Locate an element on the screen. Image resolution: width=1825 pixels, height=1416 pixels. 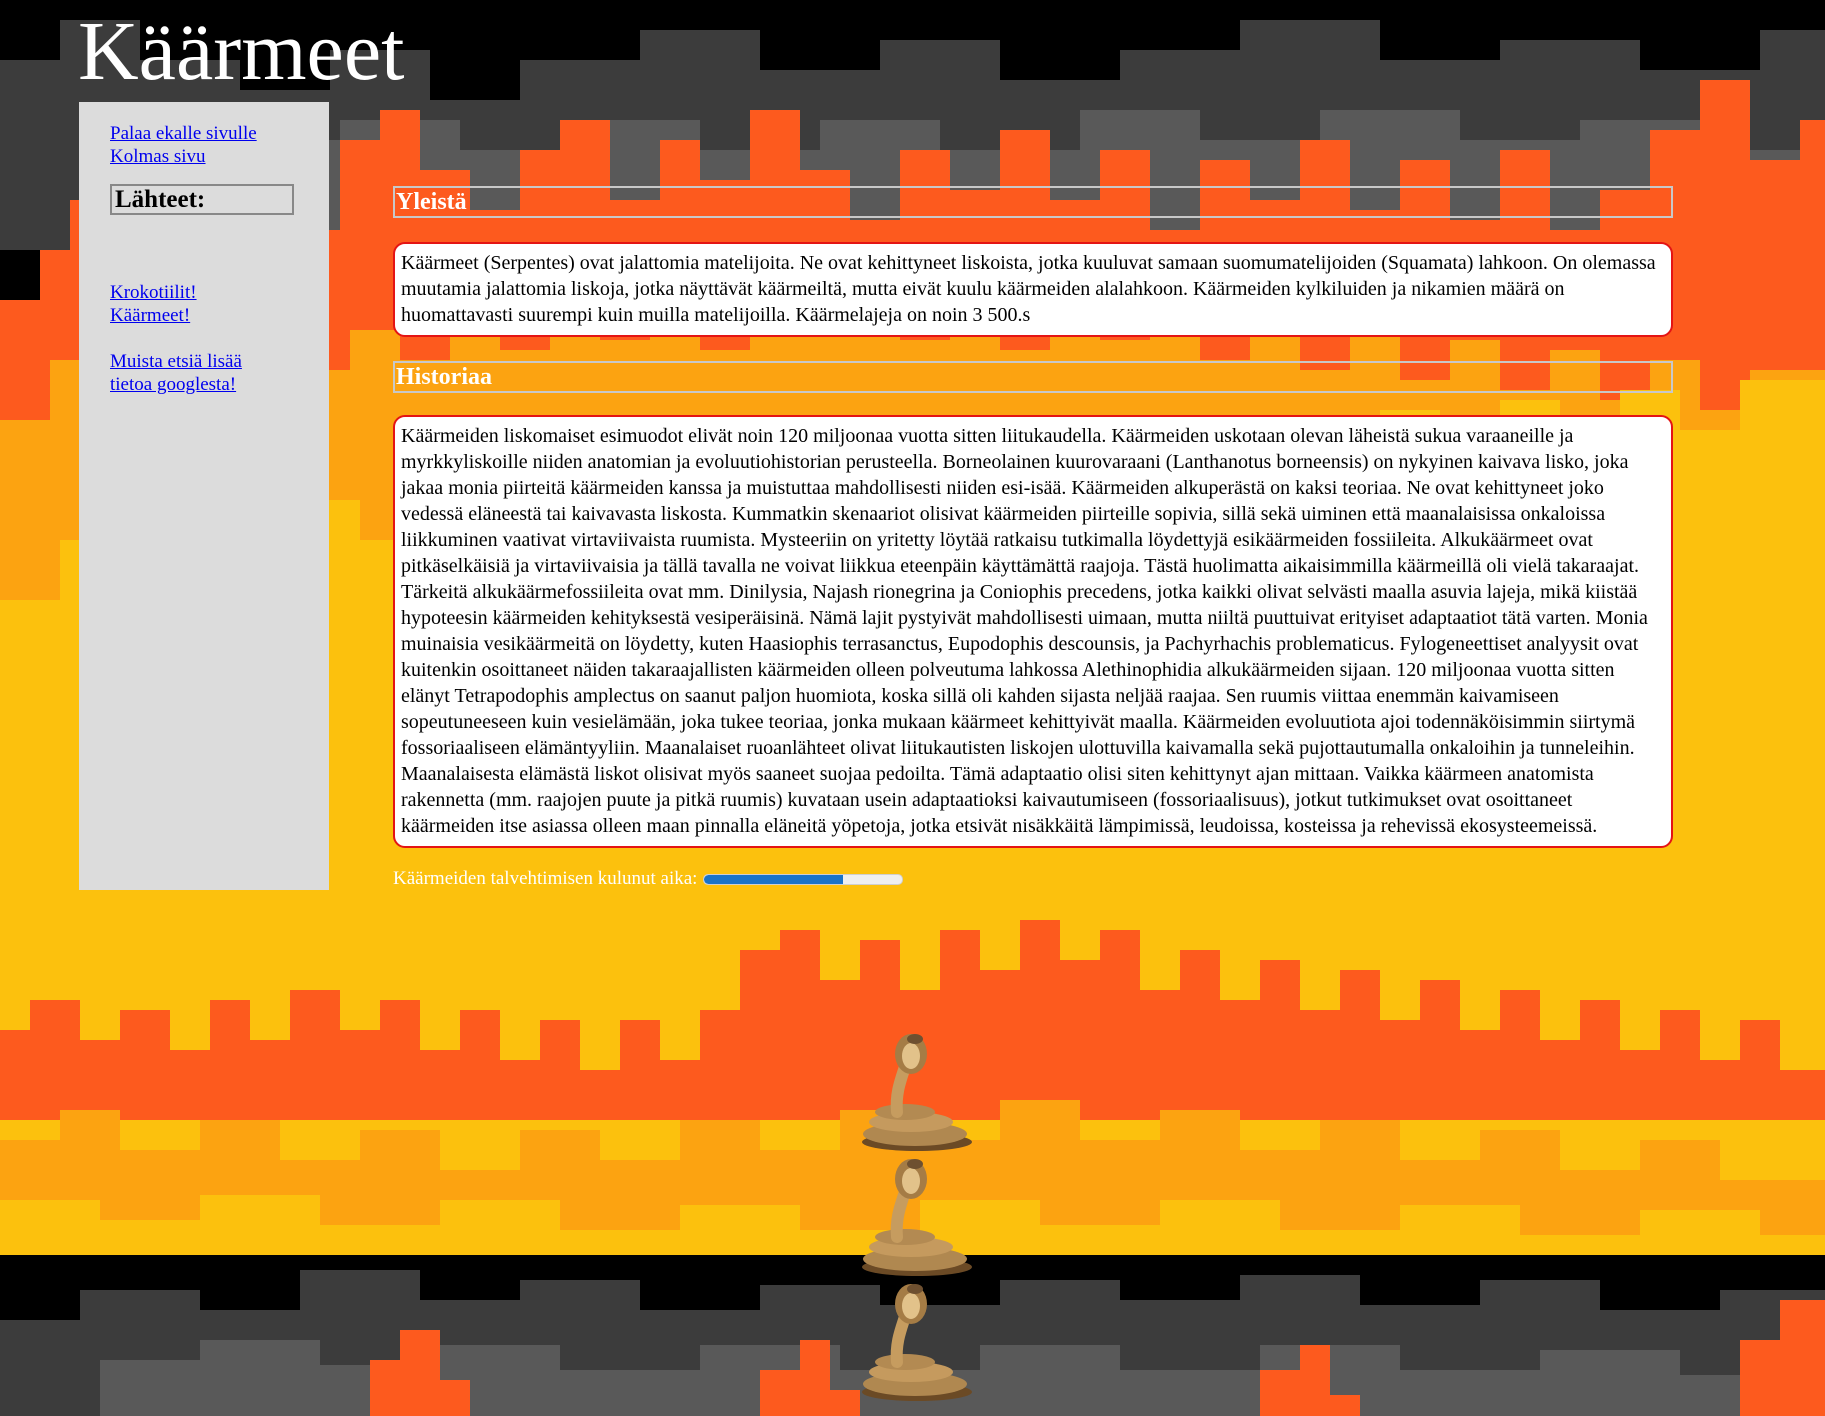
progress-bar is located at coordinates (803, 879).